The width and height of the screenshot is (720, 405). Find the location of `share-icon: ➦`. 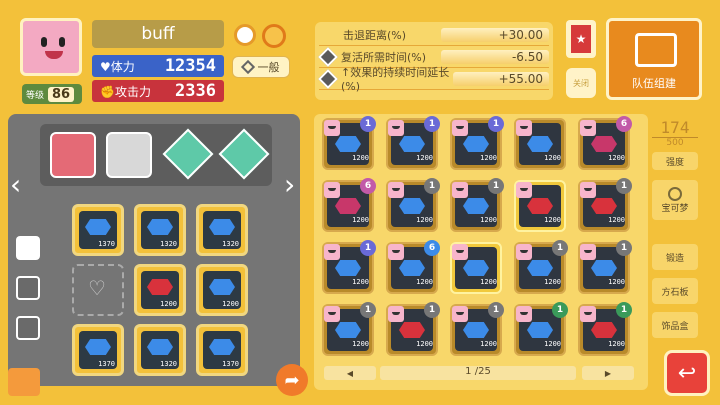

share-icon: ➦ is located at coordinates (292, 380).